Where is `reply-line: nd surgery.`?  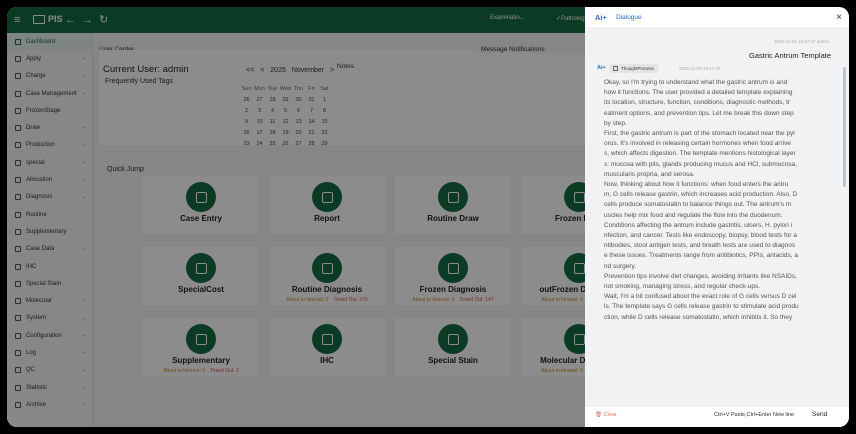
reply-line: nd surgery. is located at coordinates (620, 266).